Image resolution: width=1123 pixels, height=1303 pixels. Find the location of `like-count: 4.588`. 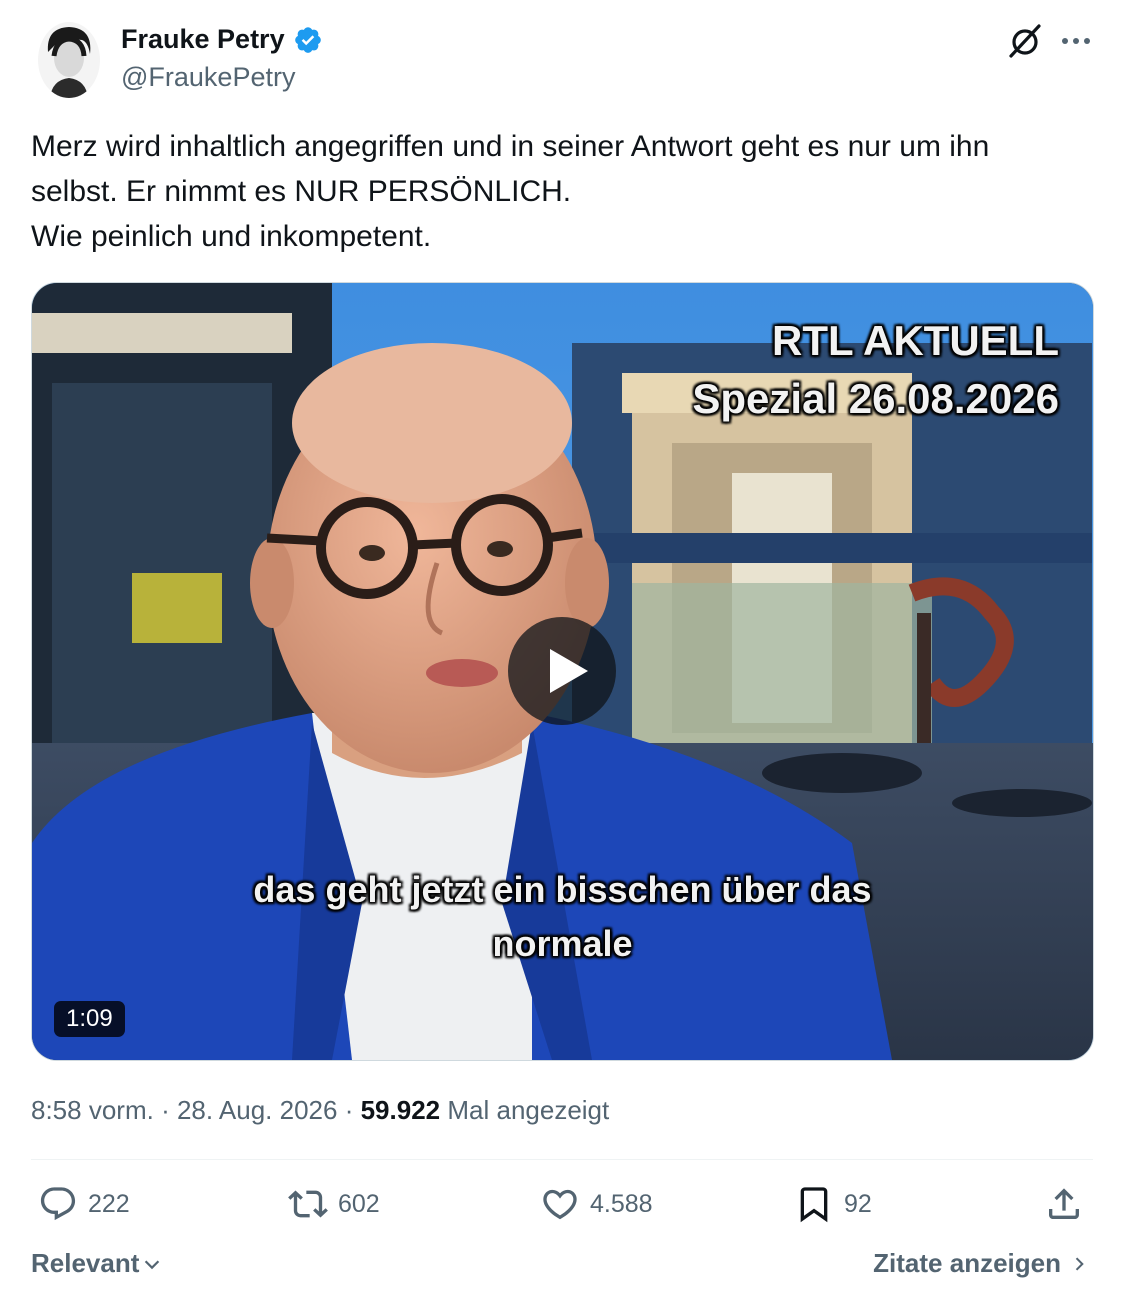

like-count: 4.588 is located at coordinates (621, 1203).